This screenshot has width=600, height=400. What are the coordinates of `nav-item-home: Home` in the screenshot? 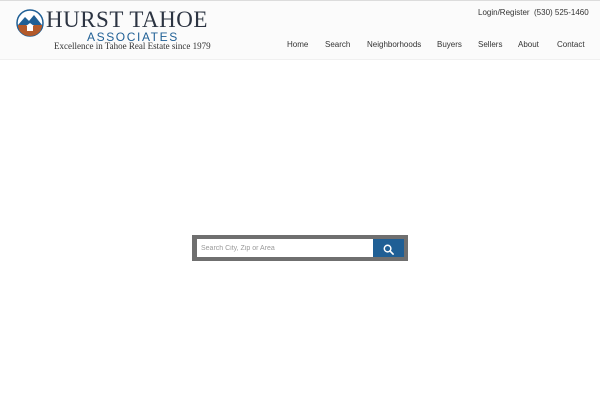 It's located at (297, 44).